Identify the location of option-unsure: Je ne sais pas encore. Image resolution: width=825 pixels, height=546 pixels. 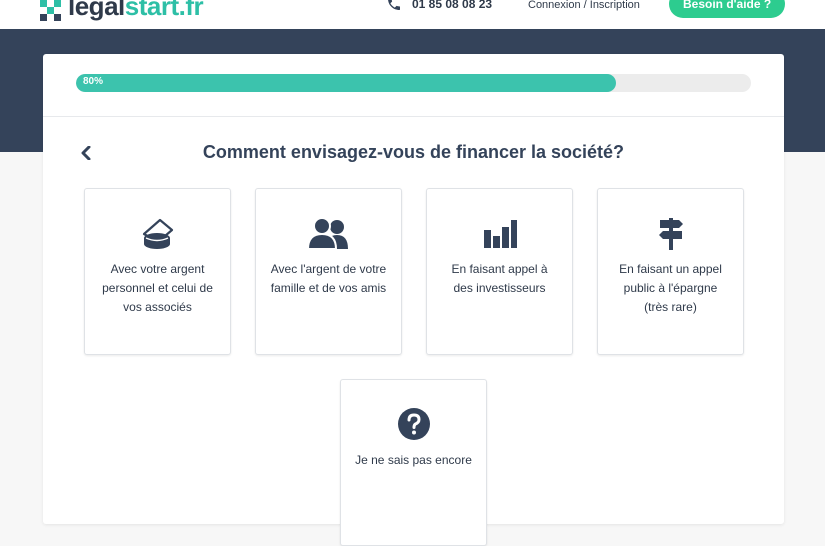
(413, 462).